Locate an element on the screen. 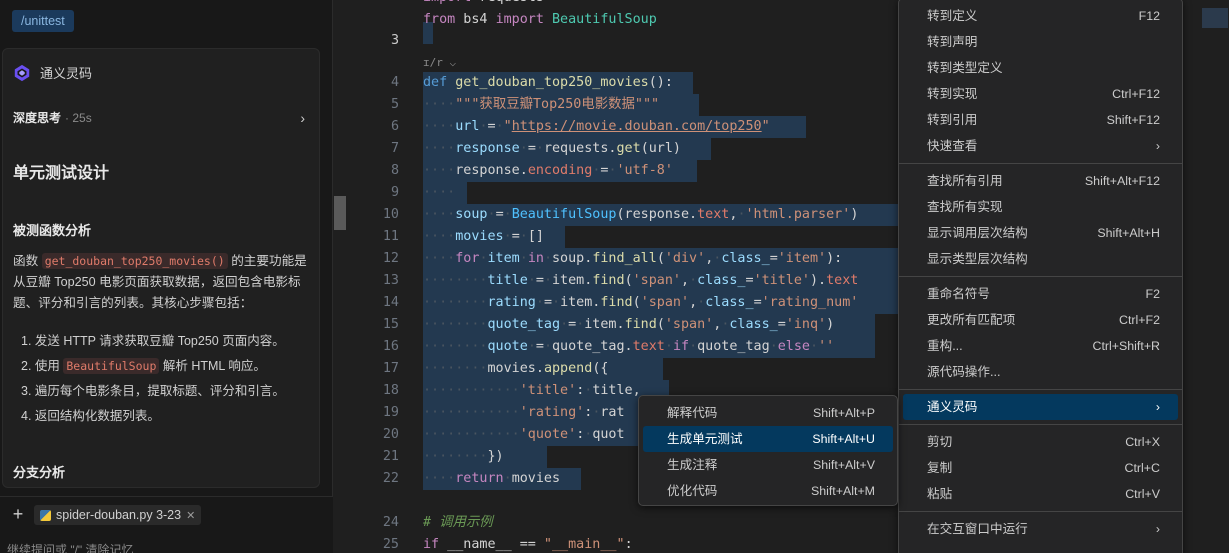 The height and width of the screenshot is (553, 1229). line-number: 24 is located at coordinates (390, 522).